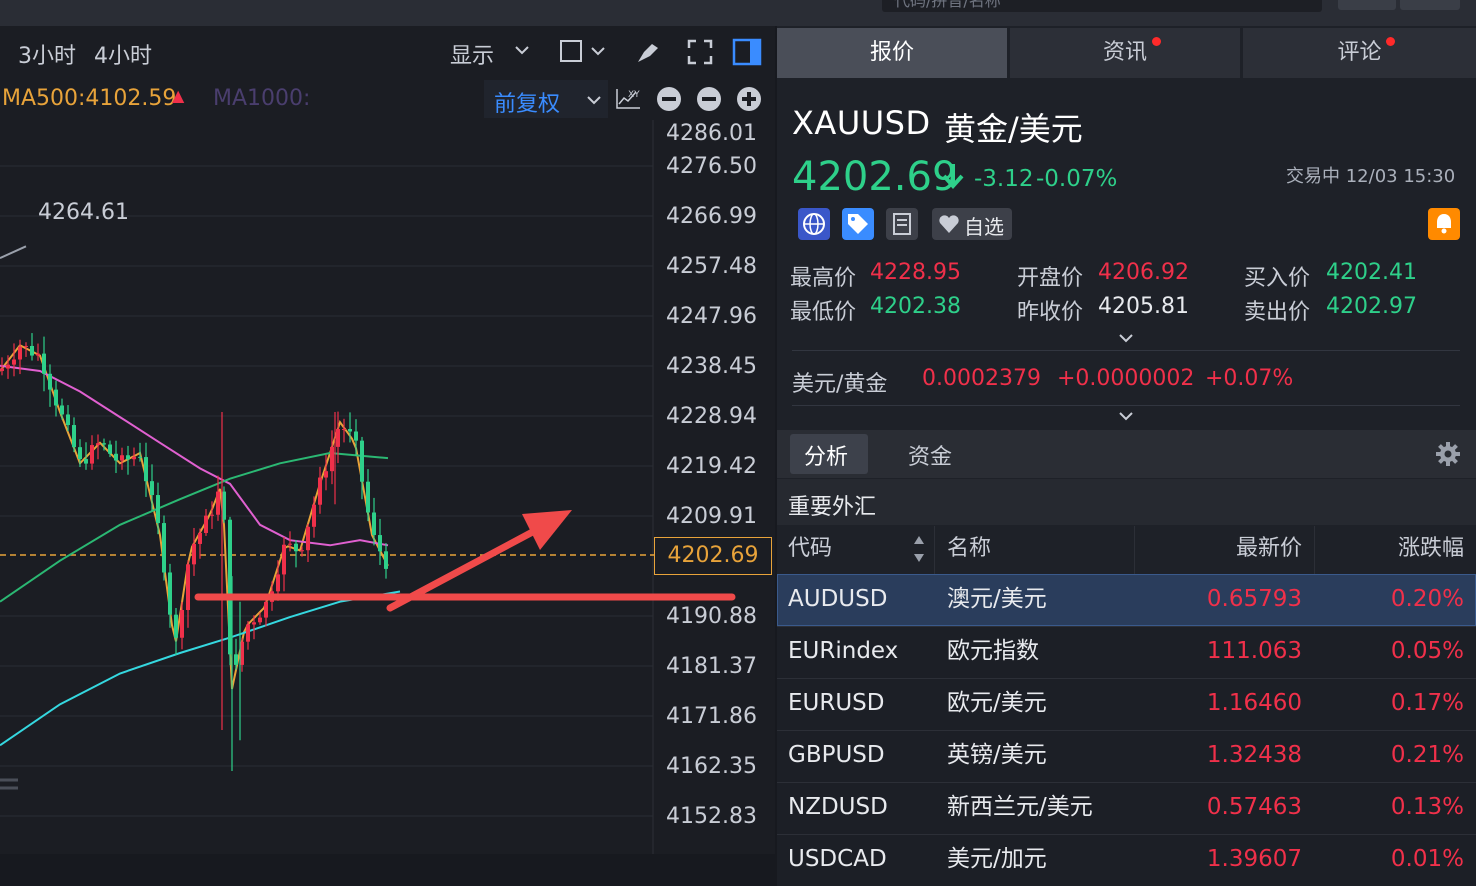  I want to click on column-header-pct: 涨跌幅, so click(1395, 549).